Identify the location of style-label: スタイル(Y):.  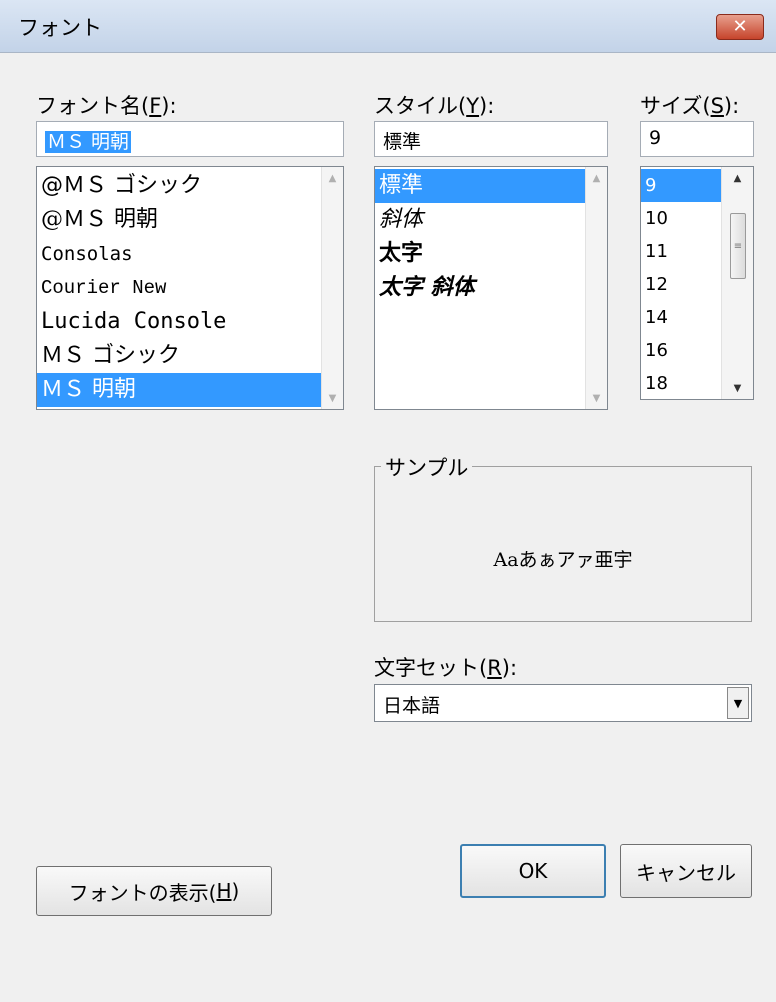
(434, 105).